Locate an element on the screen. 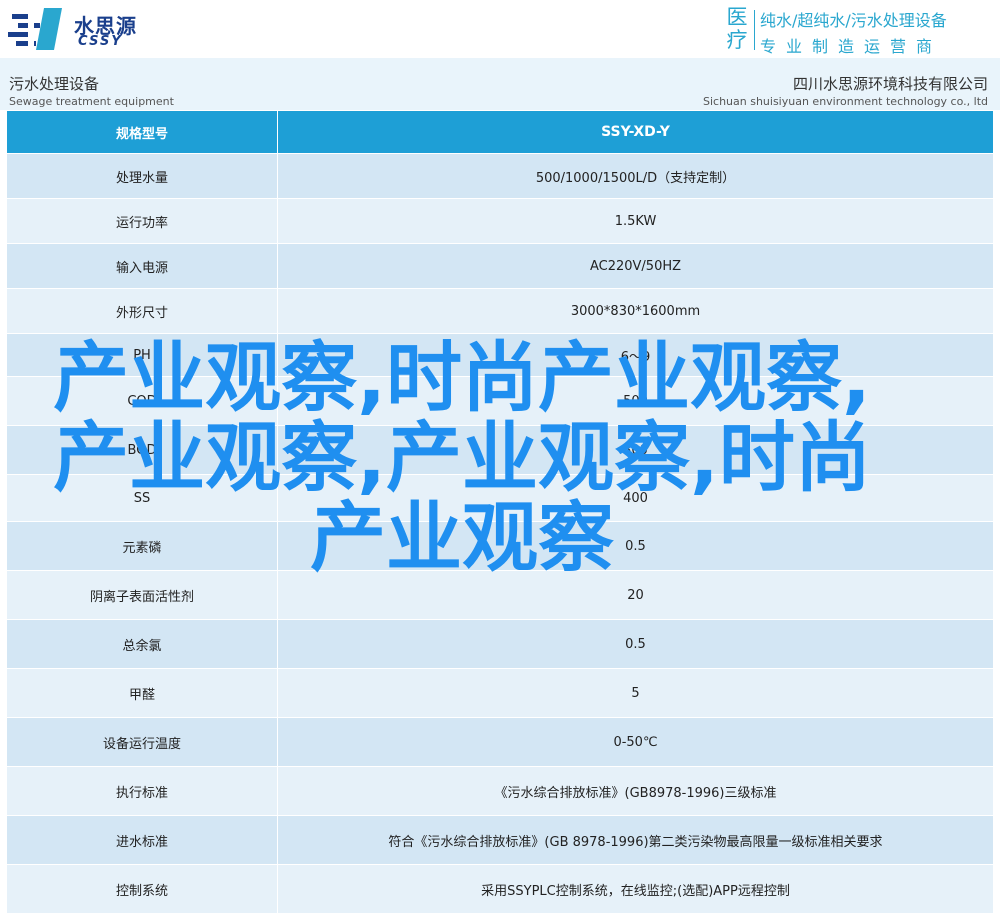 This screenshot has height=914, width=1000. spec-value: 5 is located at coordinates (635, 693).